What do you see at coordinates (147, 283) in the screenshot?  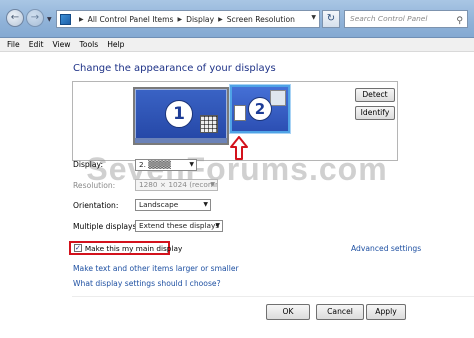 I see `display-settings-help-link: What display settings should I choose?` at bounding box center [147, 283].